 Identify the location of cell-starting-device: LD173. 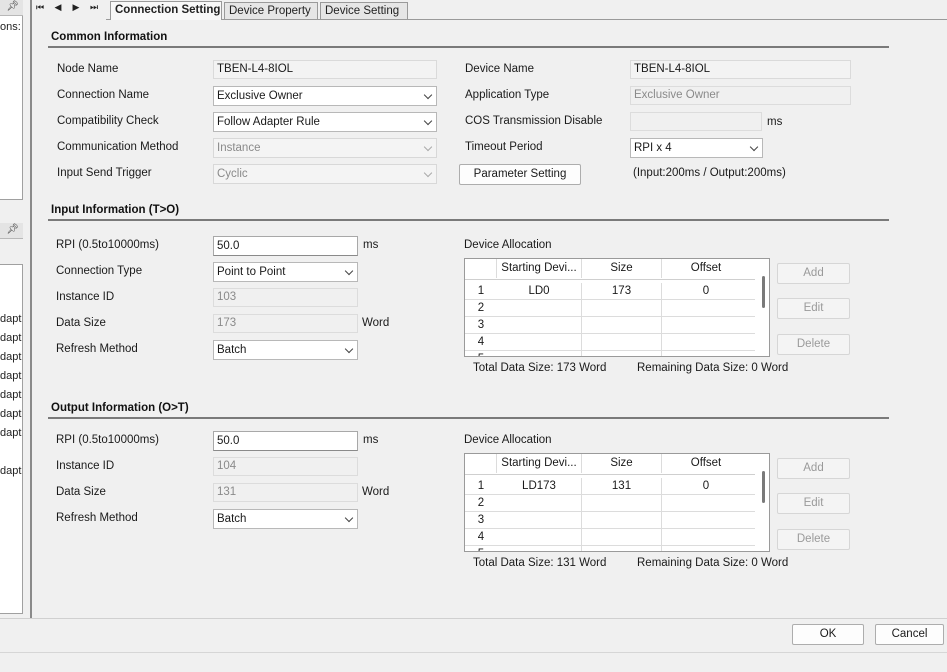
(539, 486).